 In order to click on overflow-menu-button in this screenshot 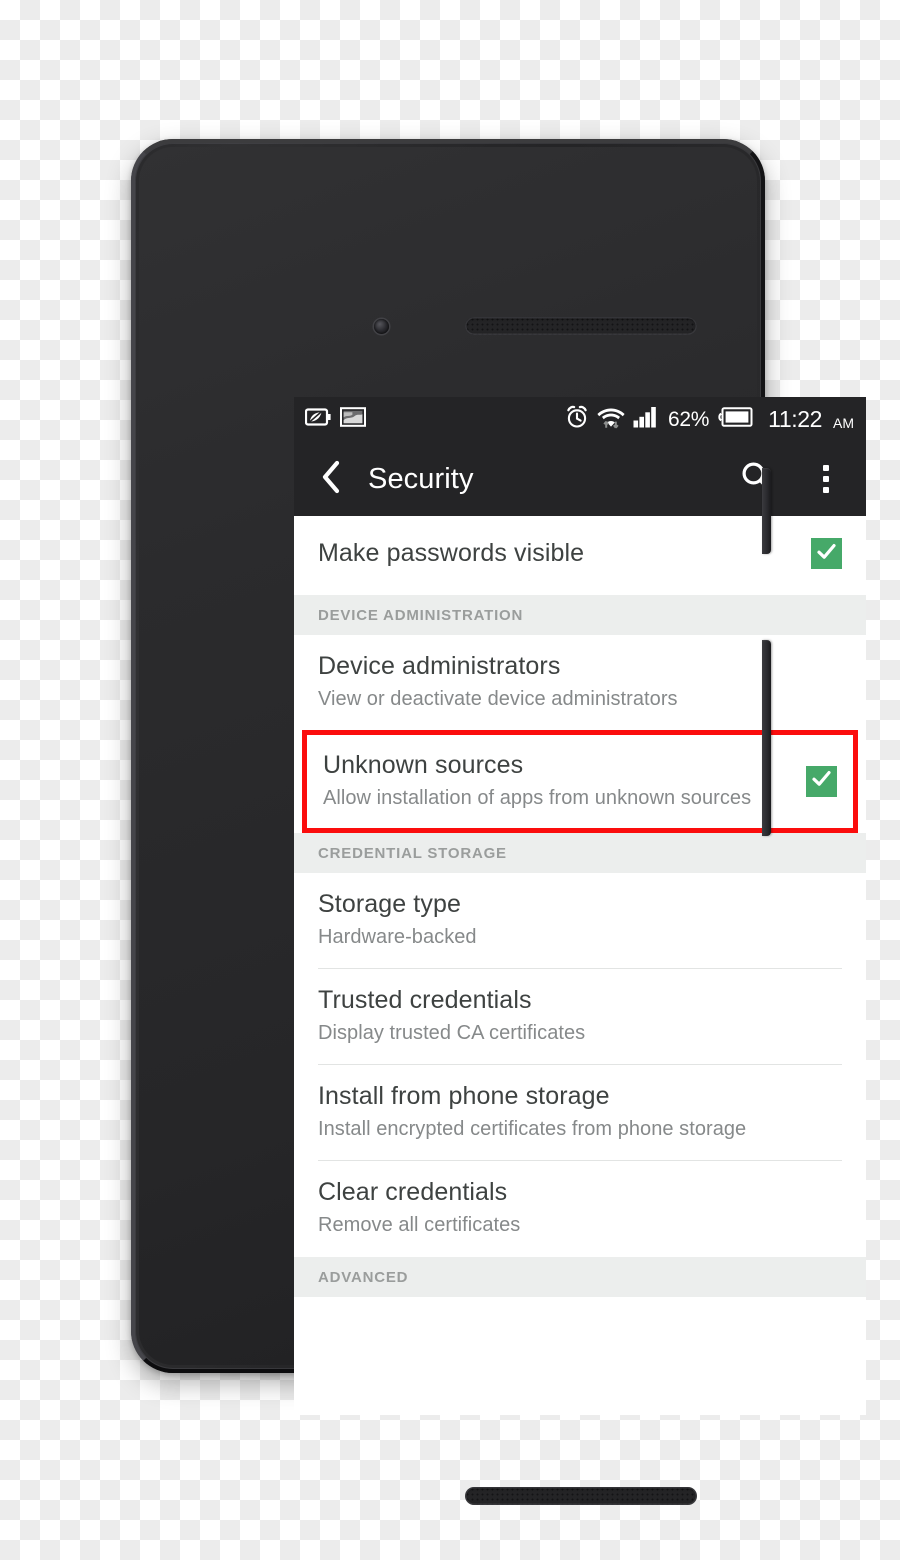, I will do `click(826, 479)`.